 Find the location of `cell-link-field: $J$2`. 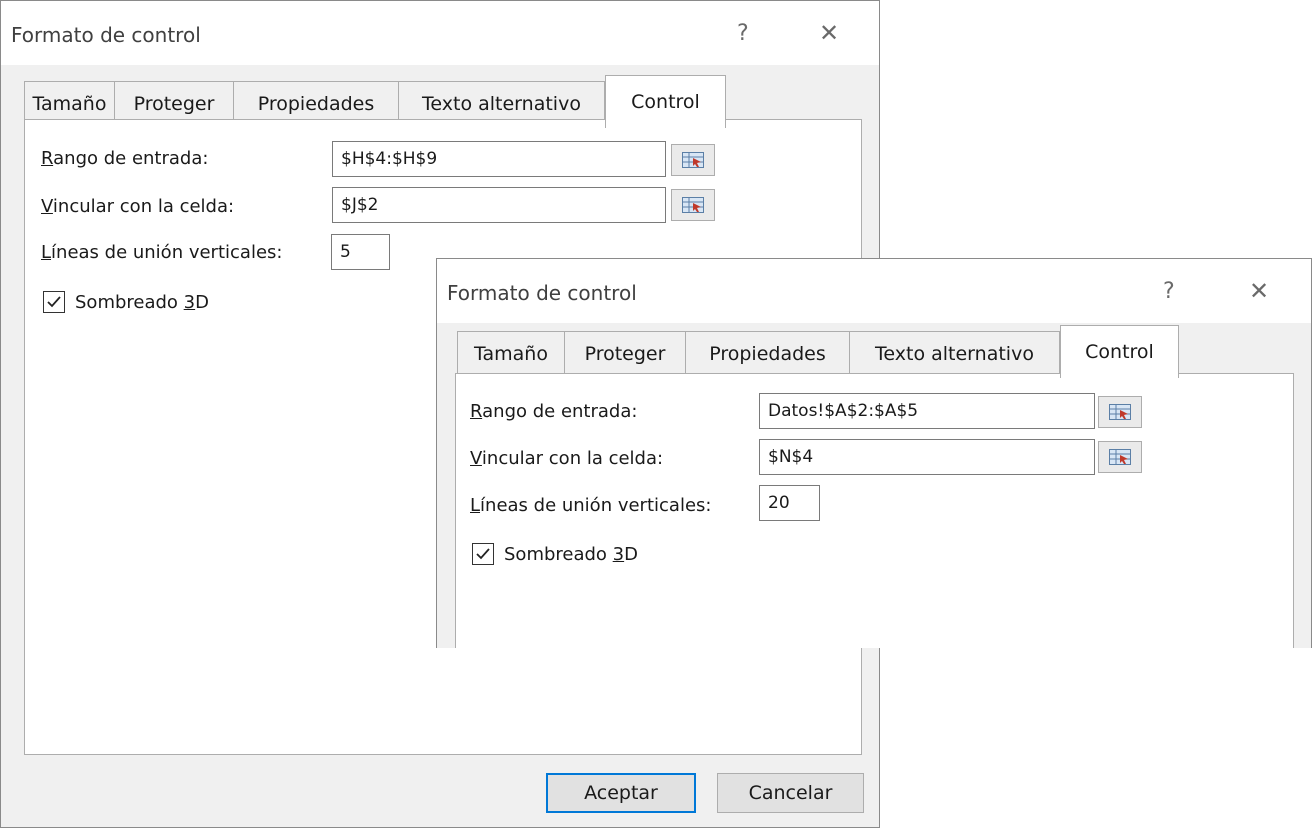

cell-link-field: $J$2 is located at coordinates (499, 205).